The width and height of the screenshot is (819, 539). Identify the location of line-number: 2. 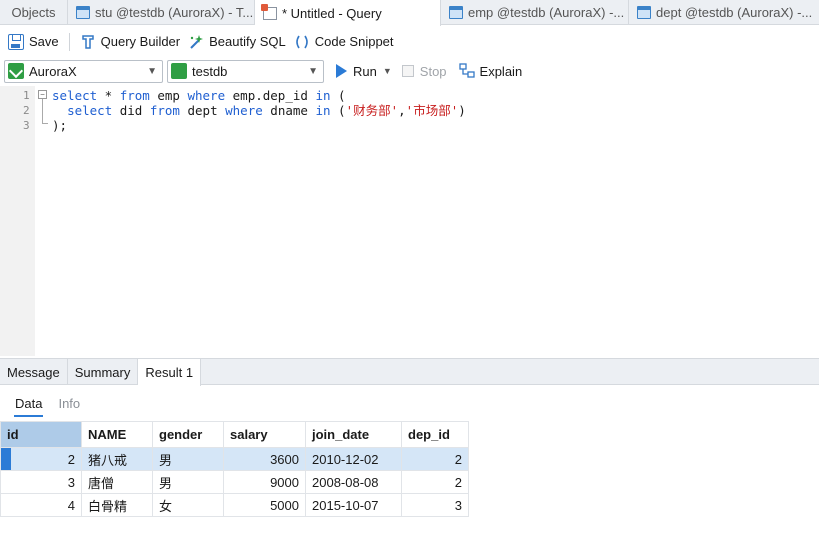
(26, 110).